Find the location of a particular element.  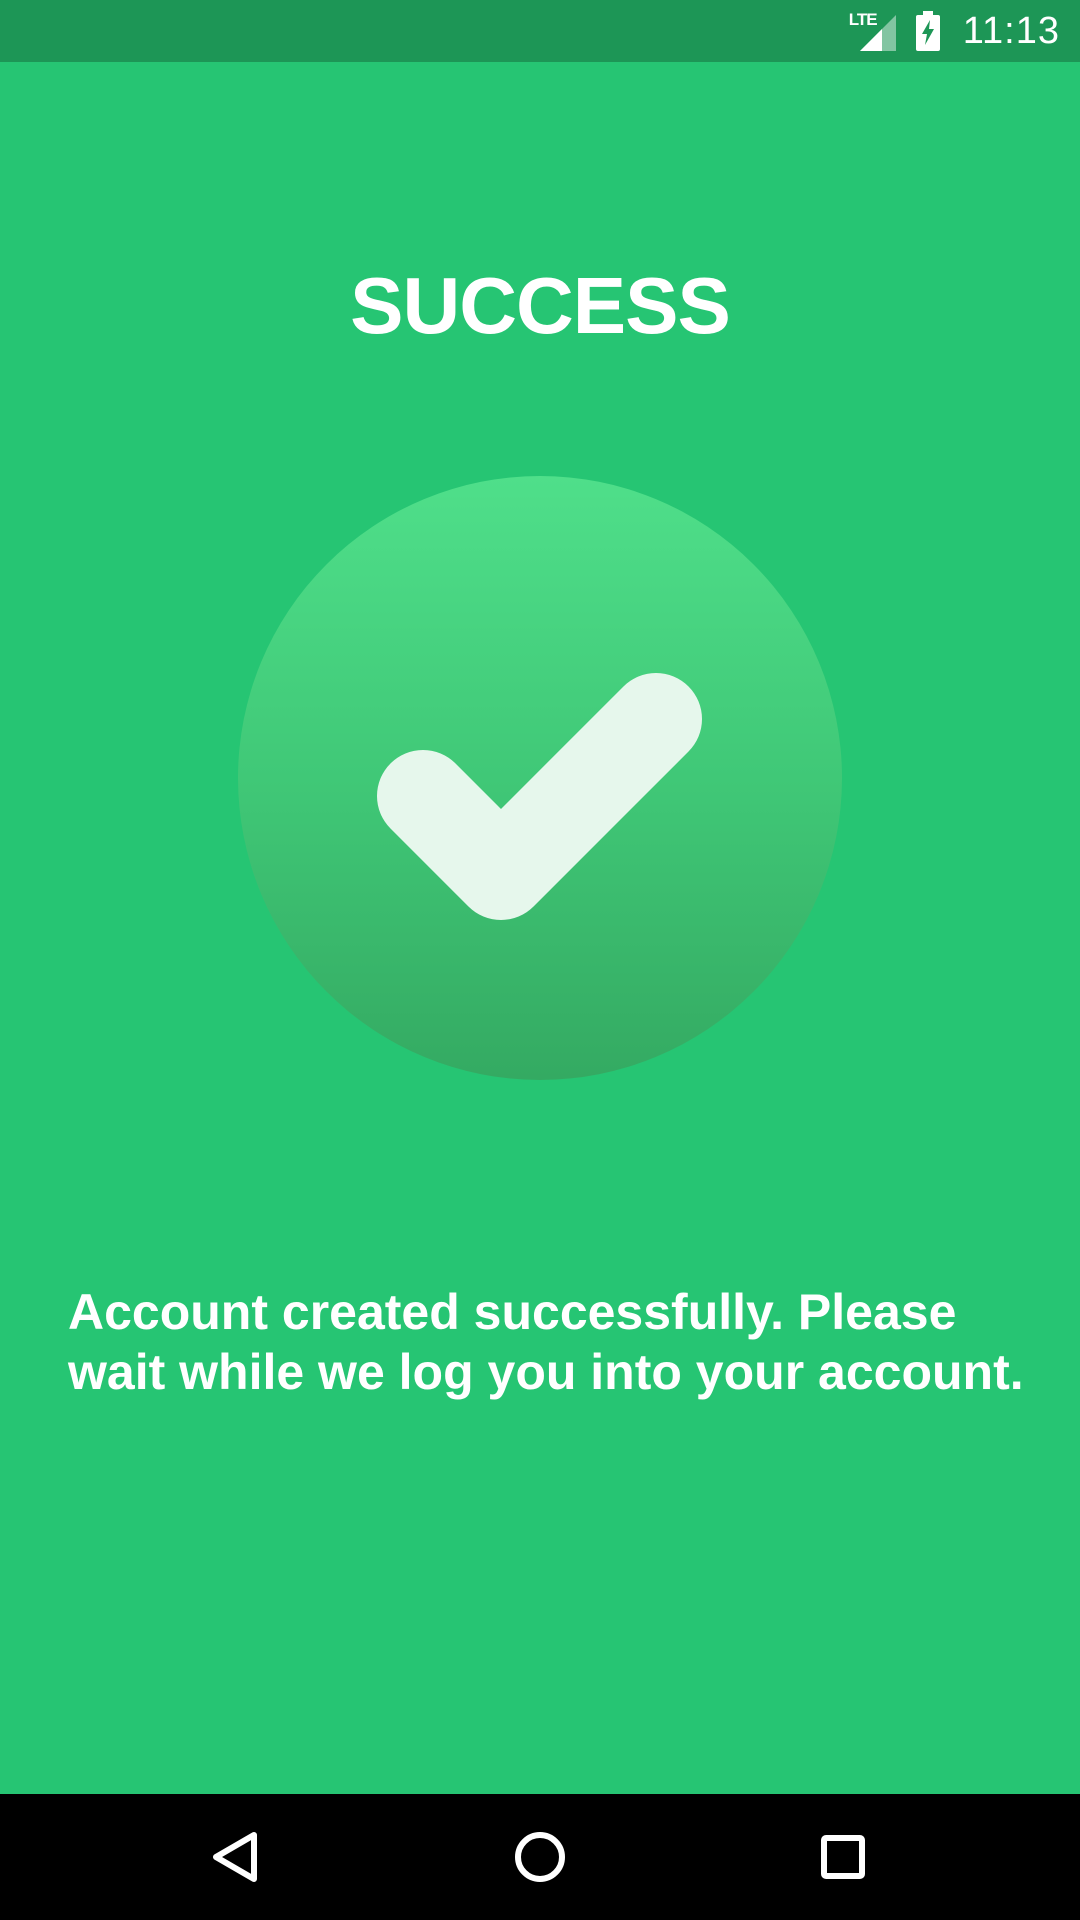

battery-charging-icon is located at coordinates (928, 31).